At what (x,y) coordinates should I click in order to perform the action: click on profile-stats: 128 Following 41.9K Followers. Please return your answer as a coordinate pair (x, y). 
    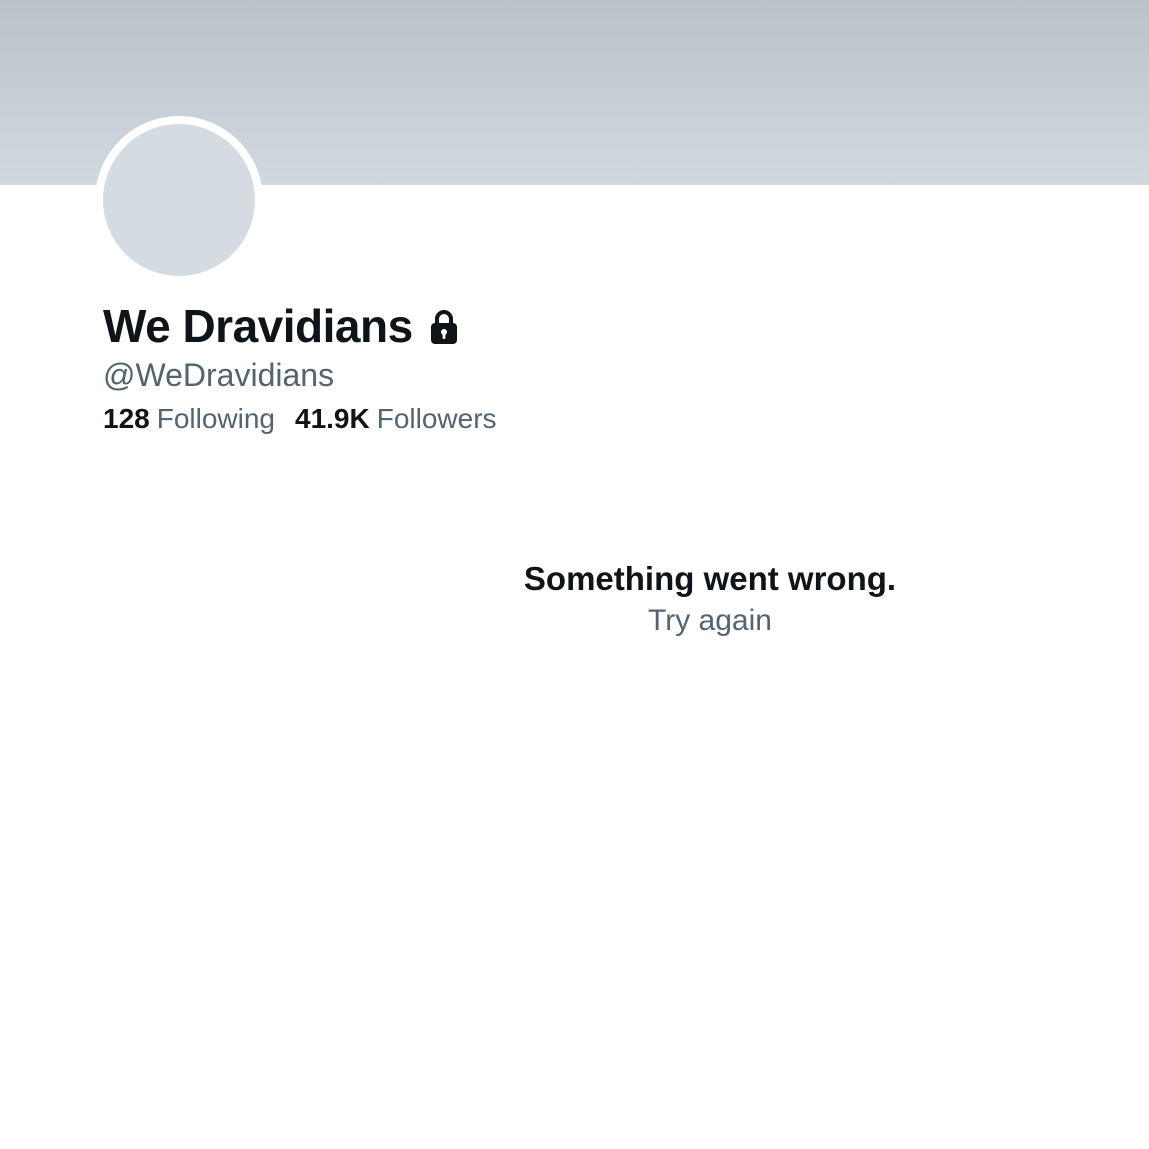
    Looking at the image, I should click on (310, 419).